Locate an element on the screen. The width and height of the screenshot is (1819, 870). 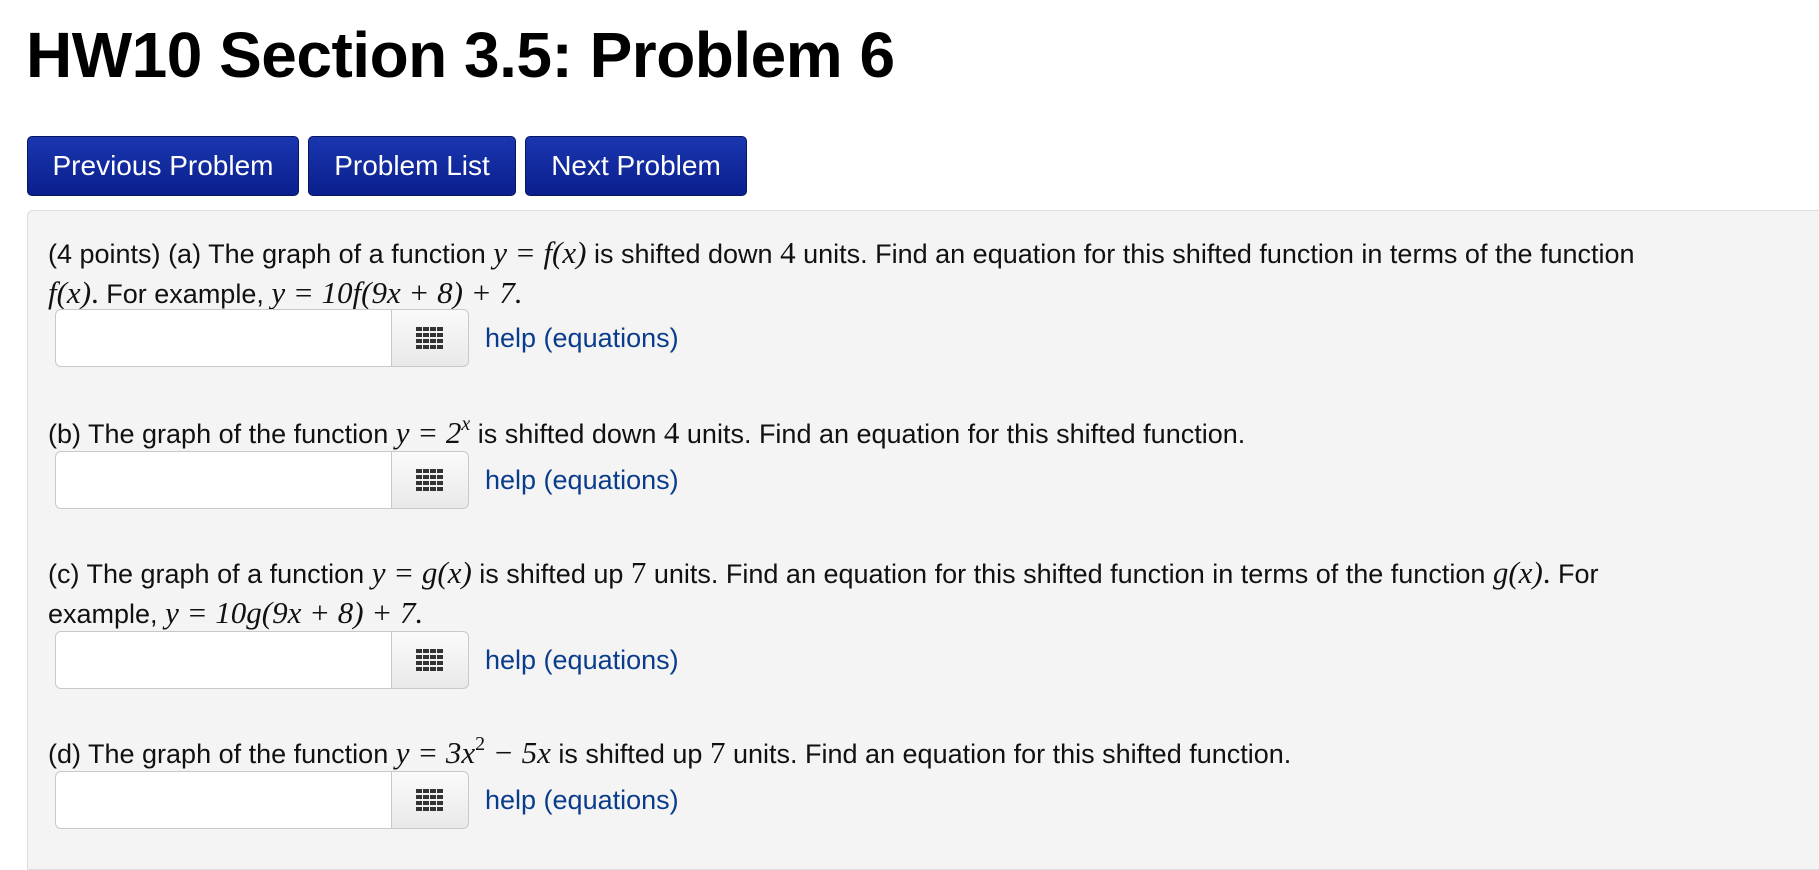
previous-problem-button: Previous Problem is located at coordinates (163, 166).